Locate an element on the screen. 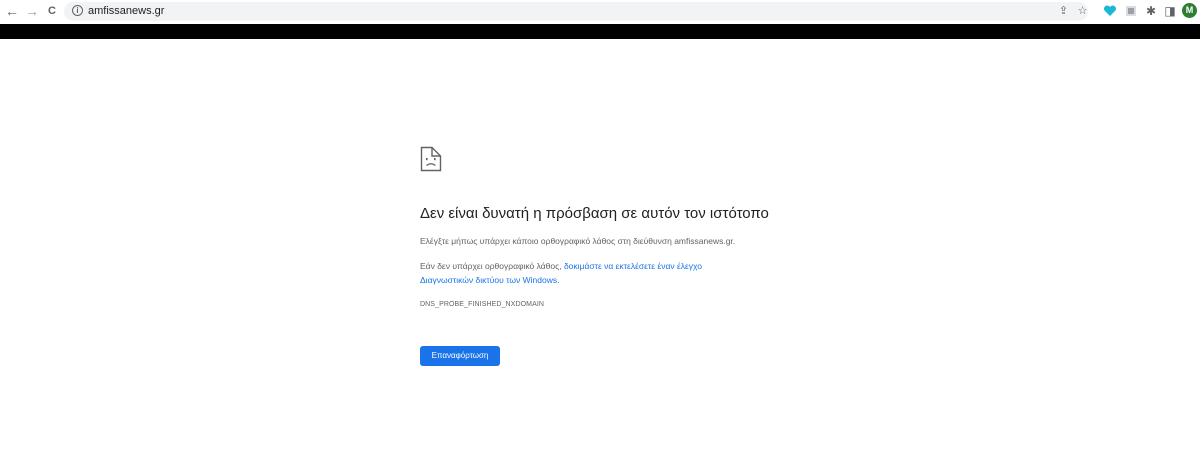 Image resolution: width=1200 pixels, height=453 pixels. suggestion-suffix: . is located at coordinates (558, 280).